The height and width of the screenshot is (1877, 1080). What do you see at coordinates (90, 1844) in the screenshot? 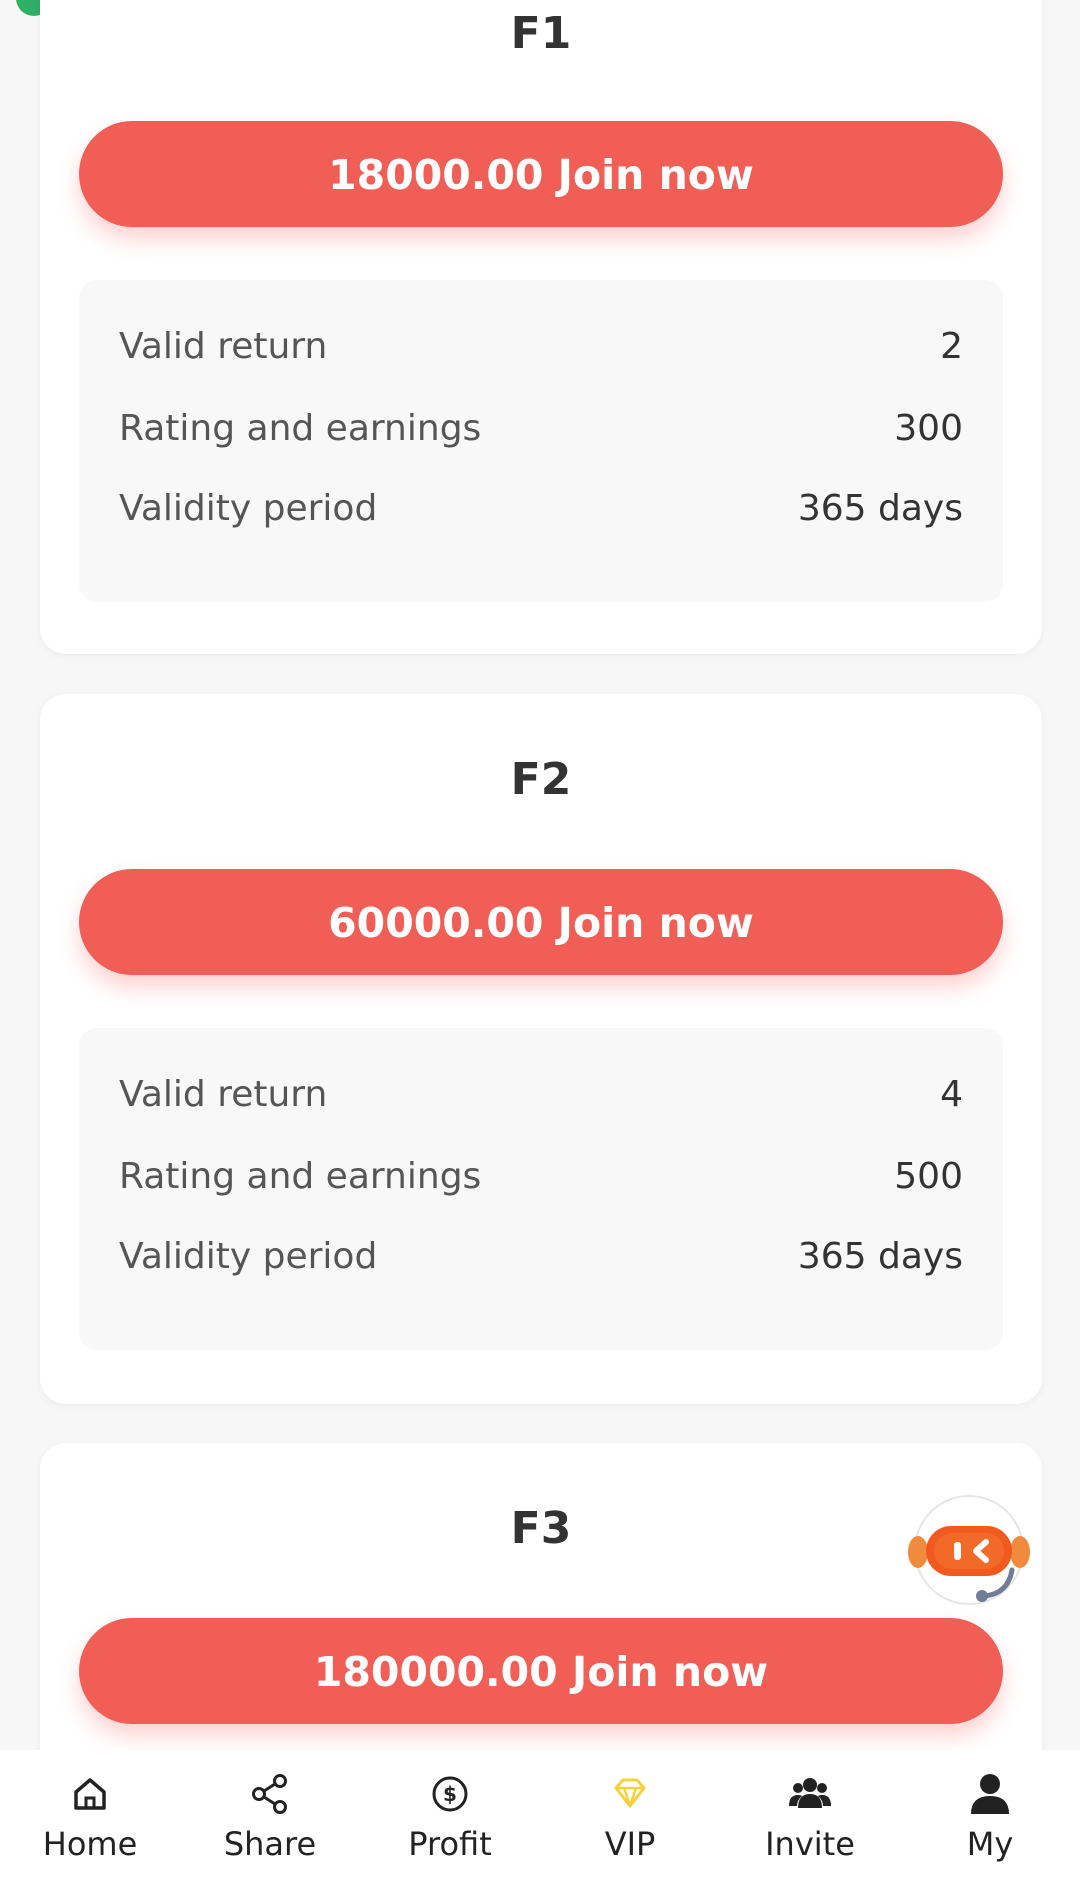
I see `tab-label: Home` at bounding box center [90, 1844].